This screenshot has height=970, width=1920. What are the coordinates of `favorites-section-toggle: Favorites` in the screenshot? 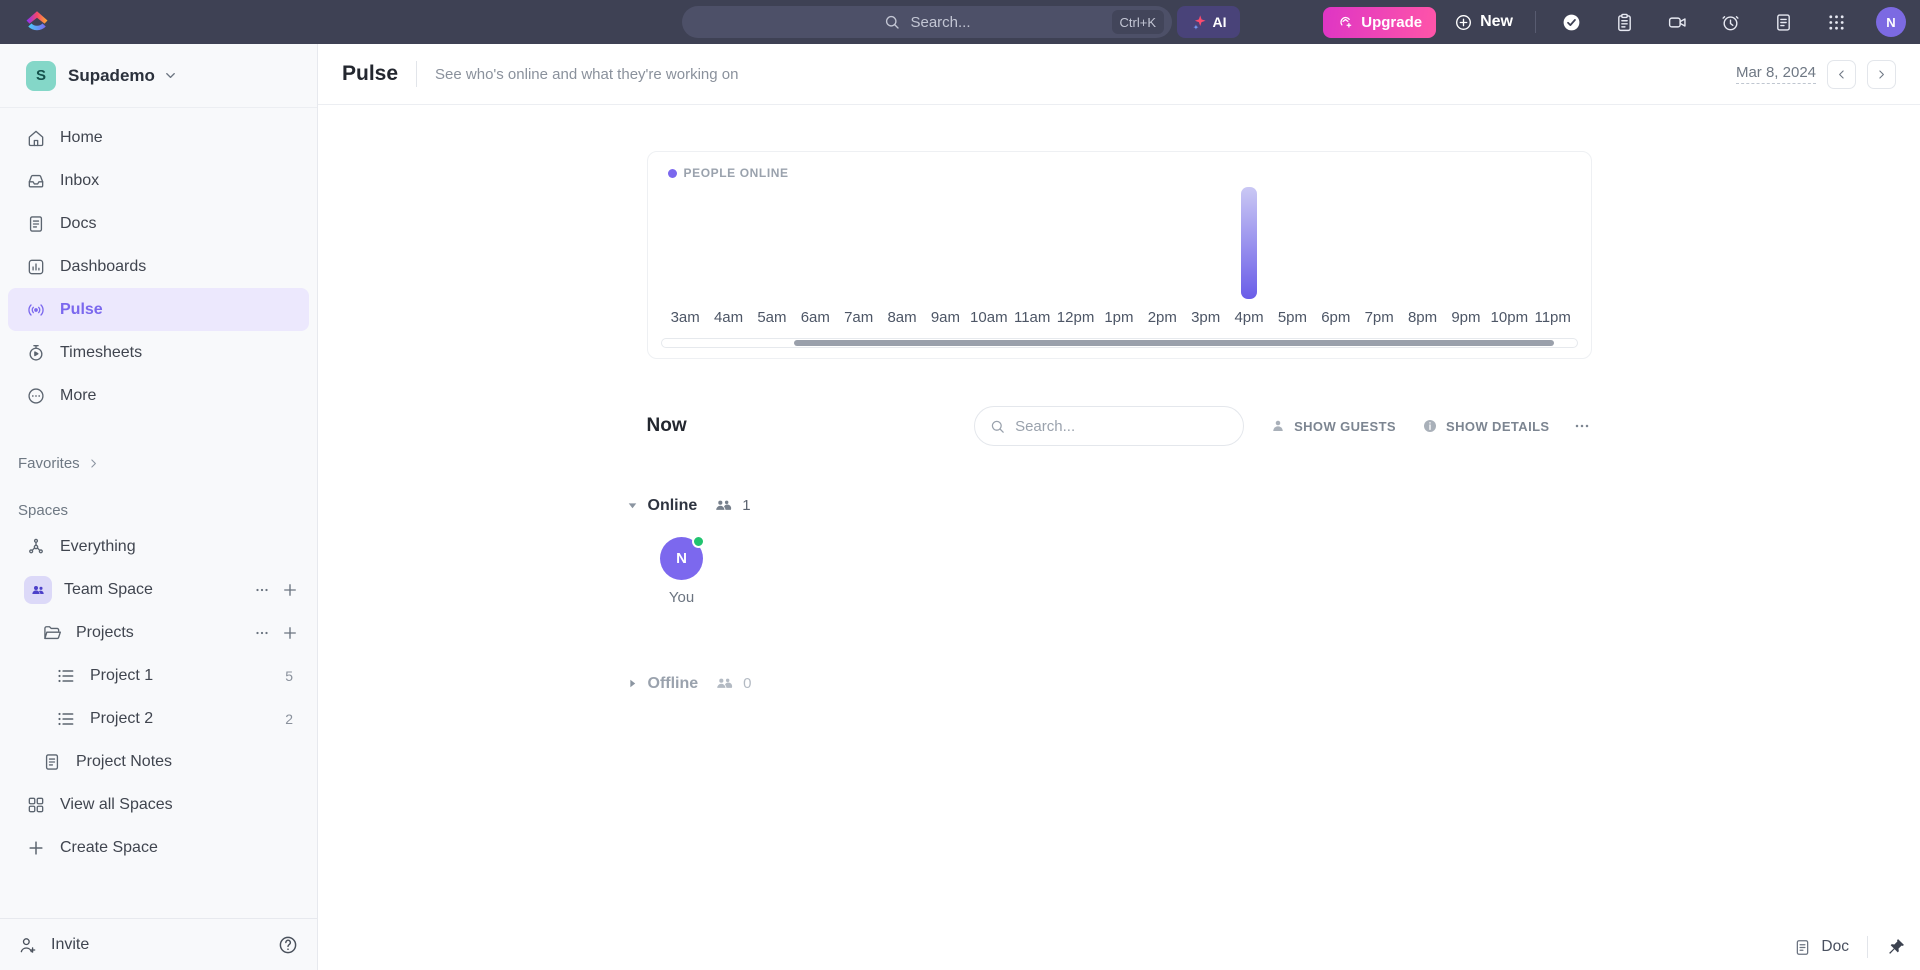 It's located at (158, 463).